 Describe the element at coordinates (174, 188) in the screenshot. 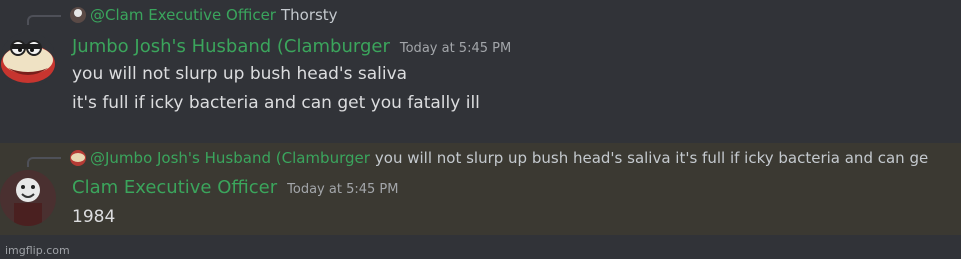

I see `username: Clam Executive Officer` at that location.